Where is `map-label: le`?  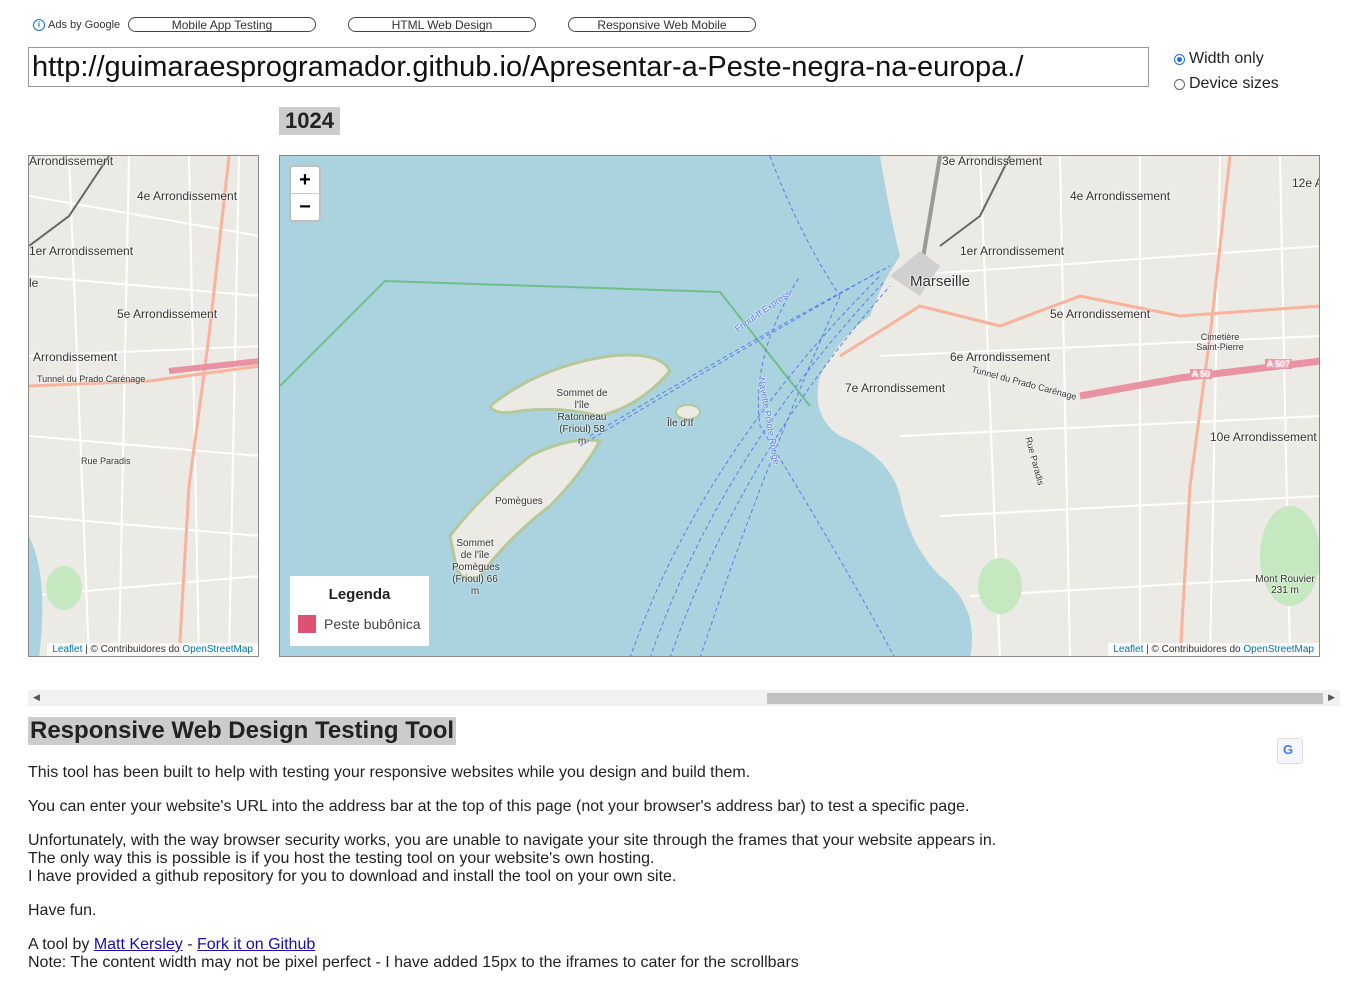 map-label: le is located at coordinates (34, 283).